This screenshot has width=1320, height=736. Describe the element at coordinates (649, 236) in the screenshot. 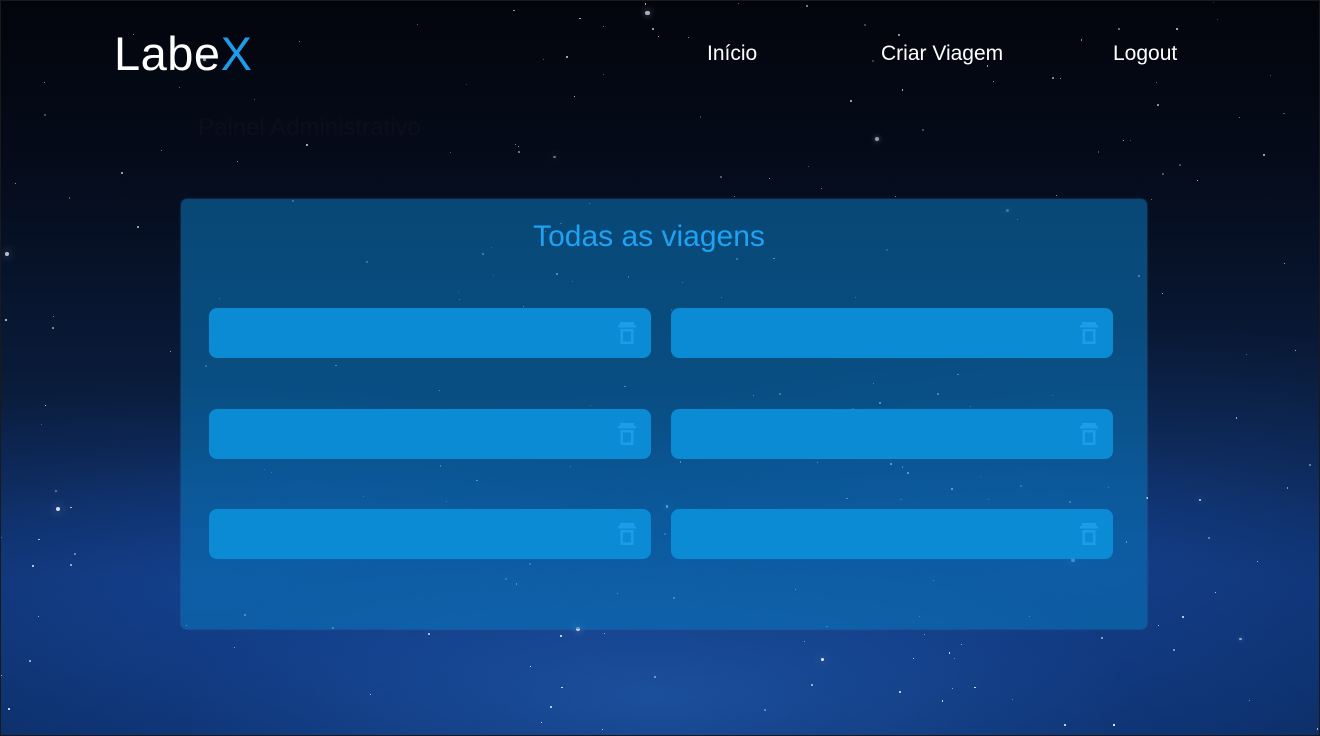

I see `trips-panel-title: Todas as viagens` at that location.